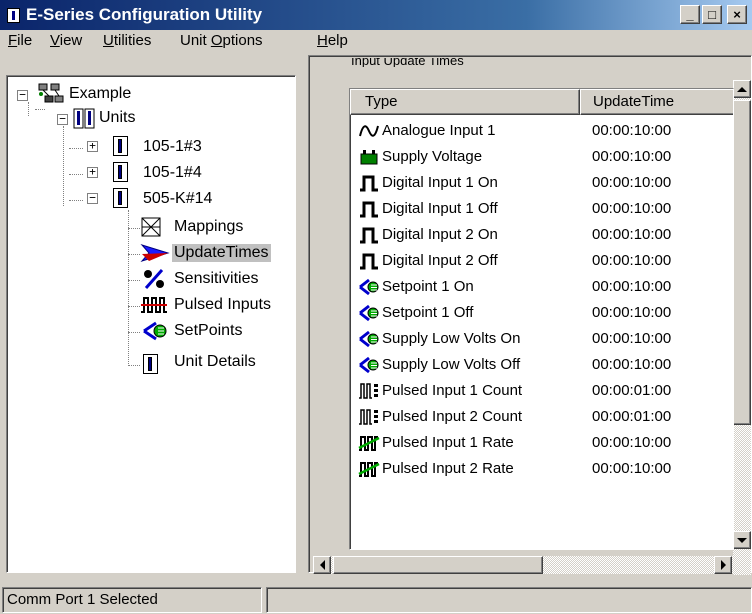  I want to click on table-row: Supply Low Volts On 00:00:10:00, so click(541, 340).